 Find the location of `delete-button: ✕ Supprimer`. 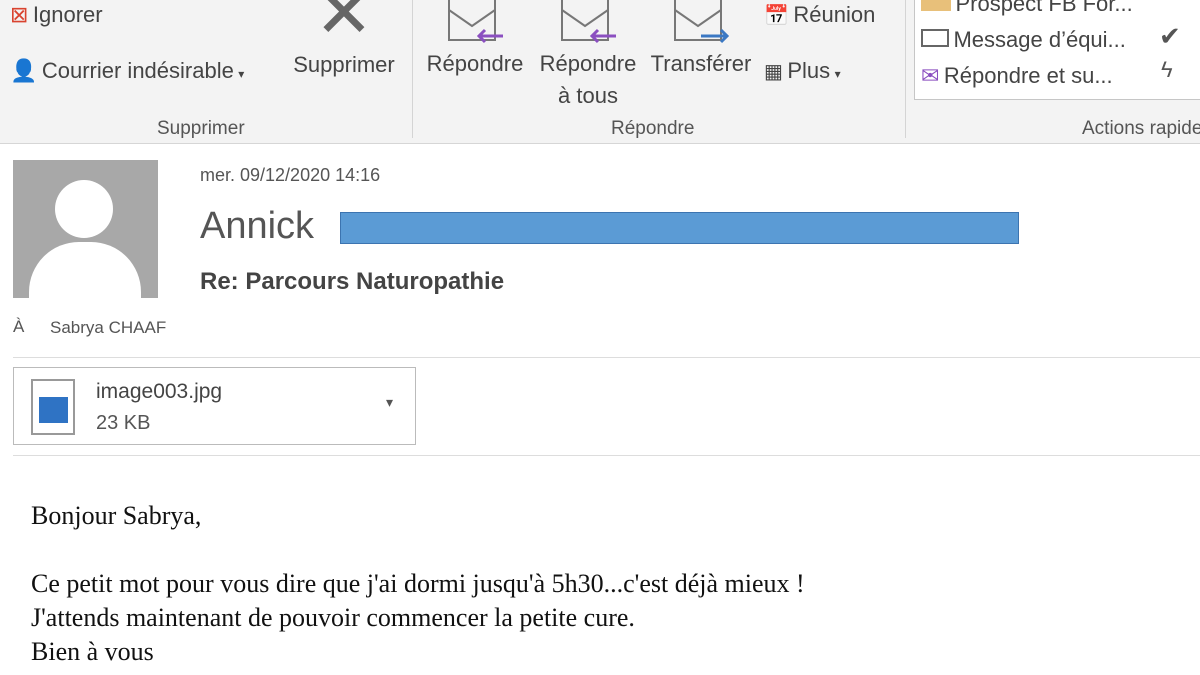

delete-button: ✕ Supprimer is located at coordinates (344, 39).